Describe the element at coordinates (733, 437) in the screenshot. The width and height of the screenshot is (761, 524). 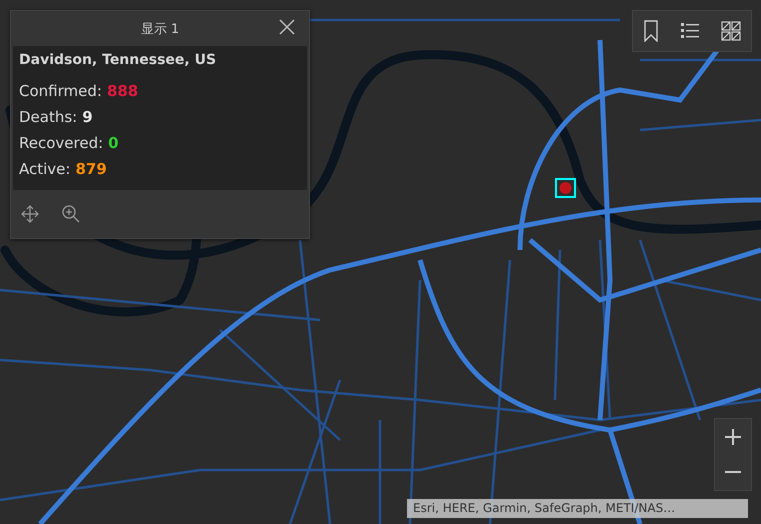
I see `plus-icon` at that location.